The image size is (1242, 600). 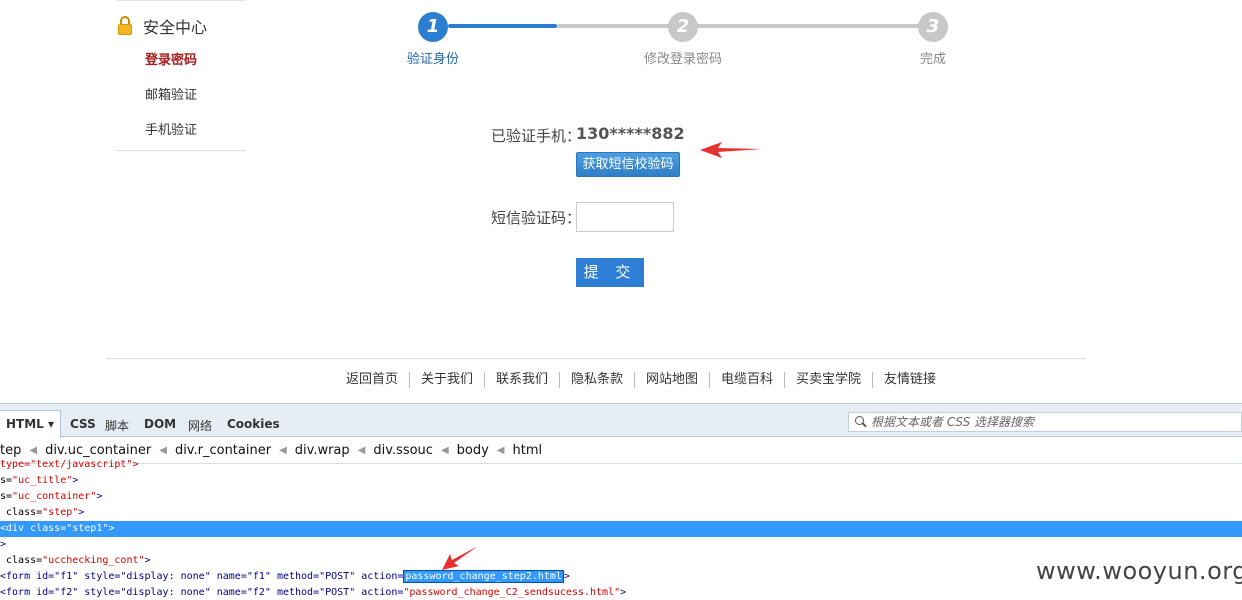 I want to click on verified-phone-label: 已验证手机：, so click(x=536, y=136).